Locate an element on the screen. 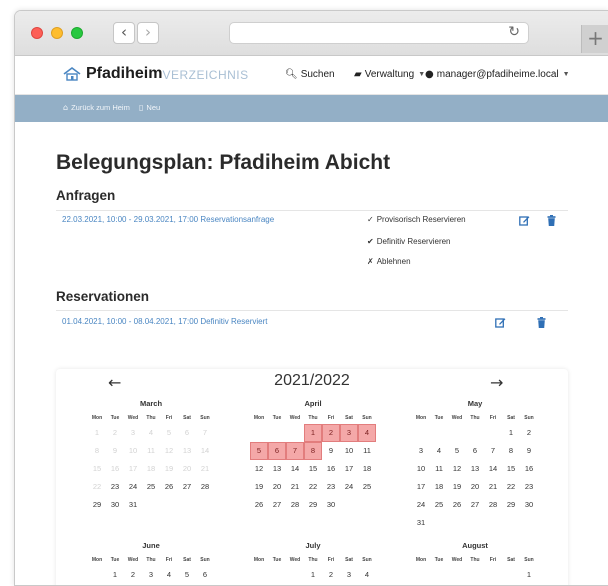  booked-day: 8 is located at coordinates (313, 451).